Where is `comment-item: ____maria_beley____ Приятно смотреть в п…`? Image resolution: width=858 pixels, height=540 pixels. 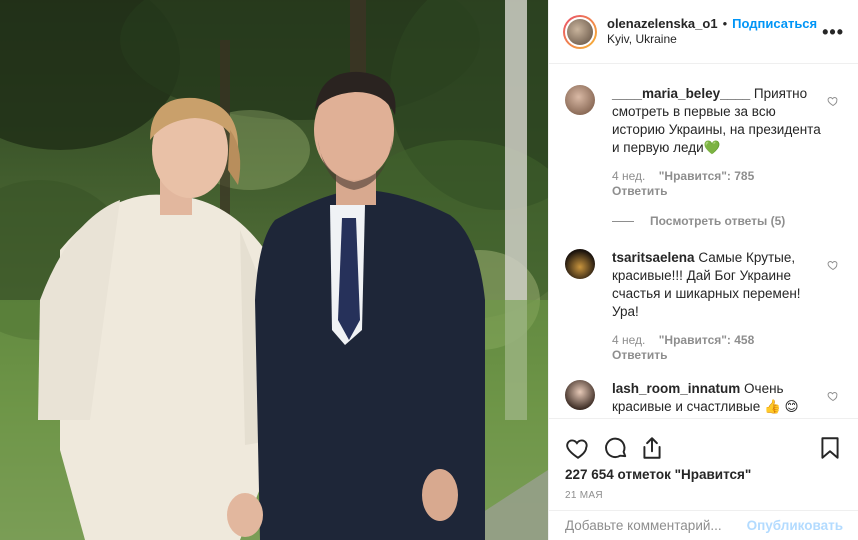 comment-item: ____maria_beley____ Приятно смотреть в п… is located at coordinates (704, 142).